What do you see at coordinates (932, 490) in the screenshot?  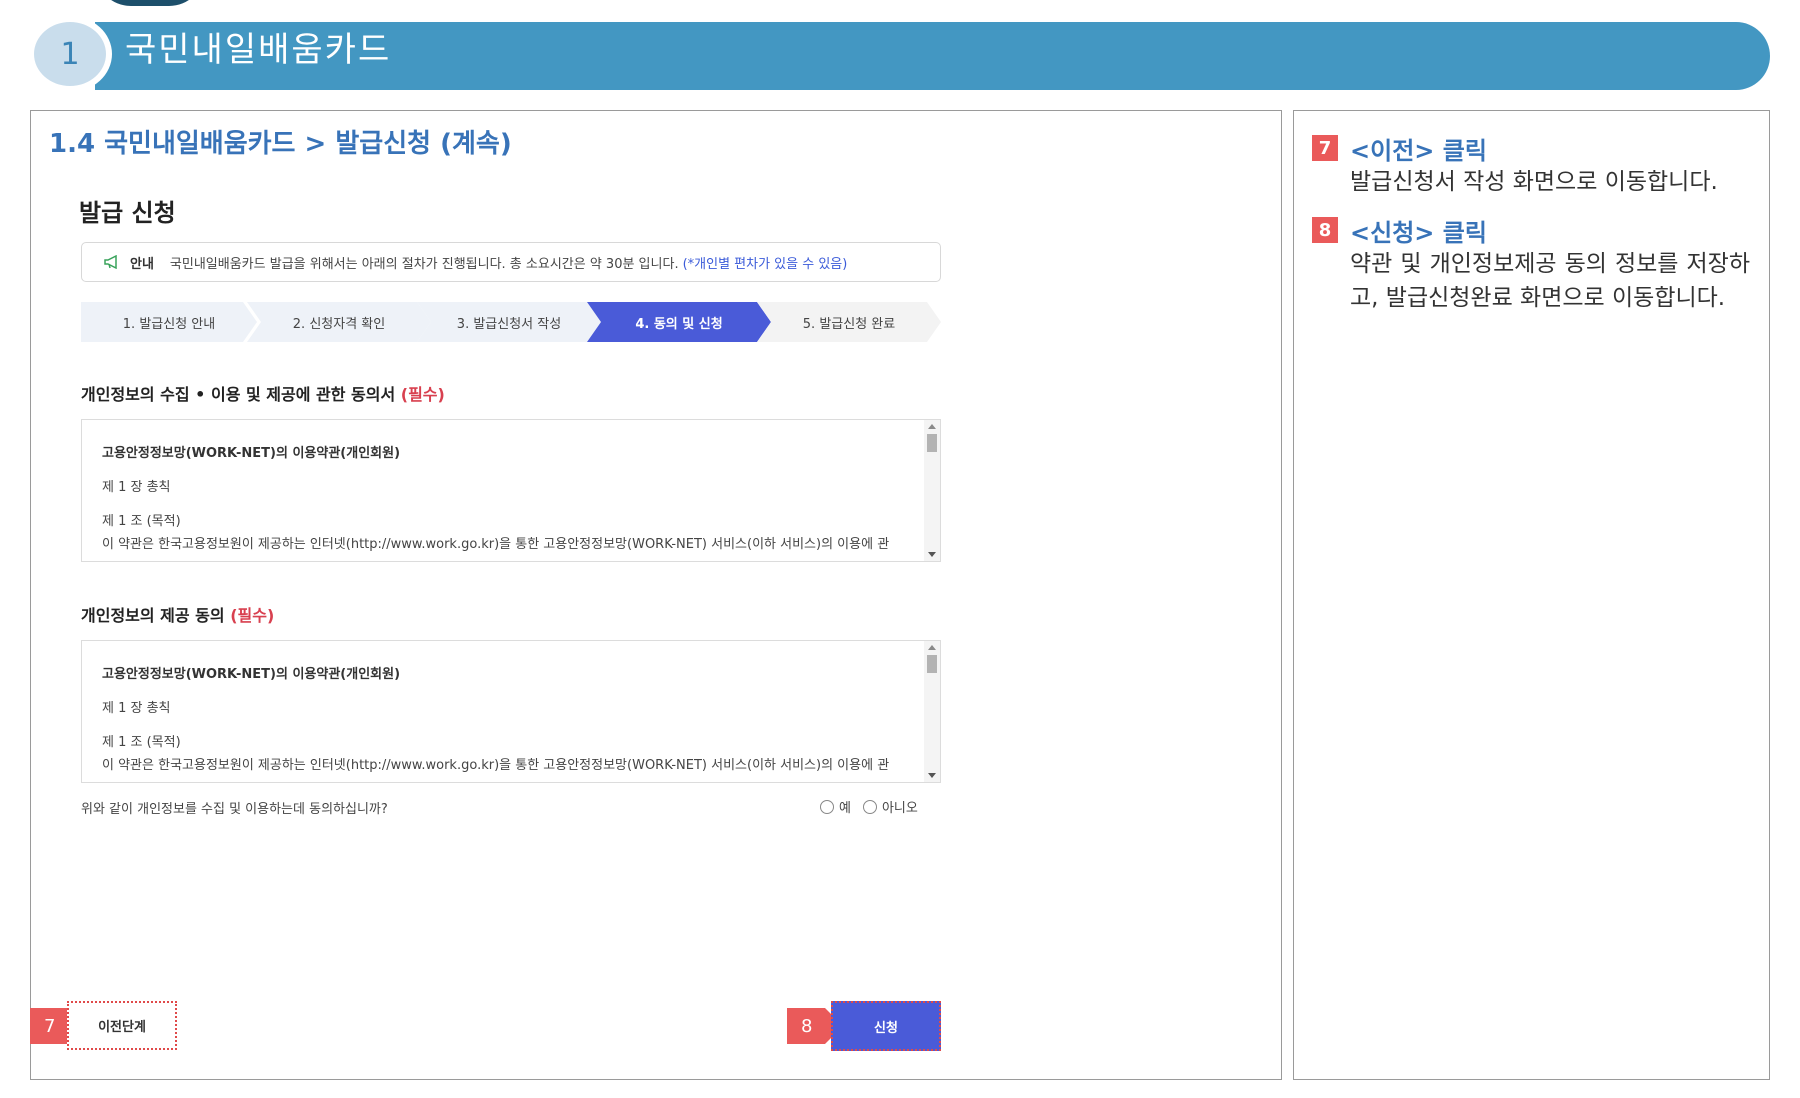 I see `terms1-scrollbar` at bounding box center [932, 490].